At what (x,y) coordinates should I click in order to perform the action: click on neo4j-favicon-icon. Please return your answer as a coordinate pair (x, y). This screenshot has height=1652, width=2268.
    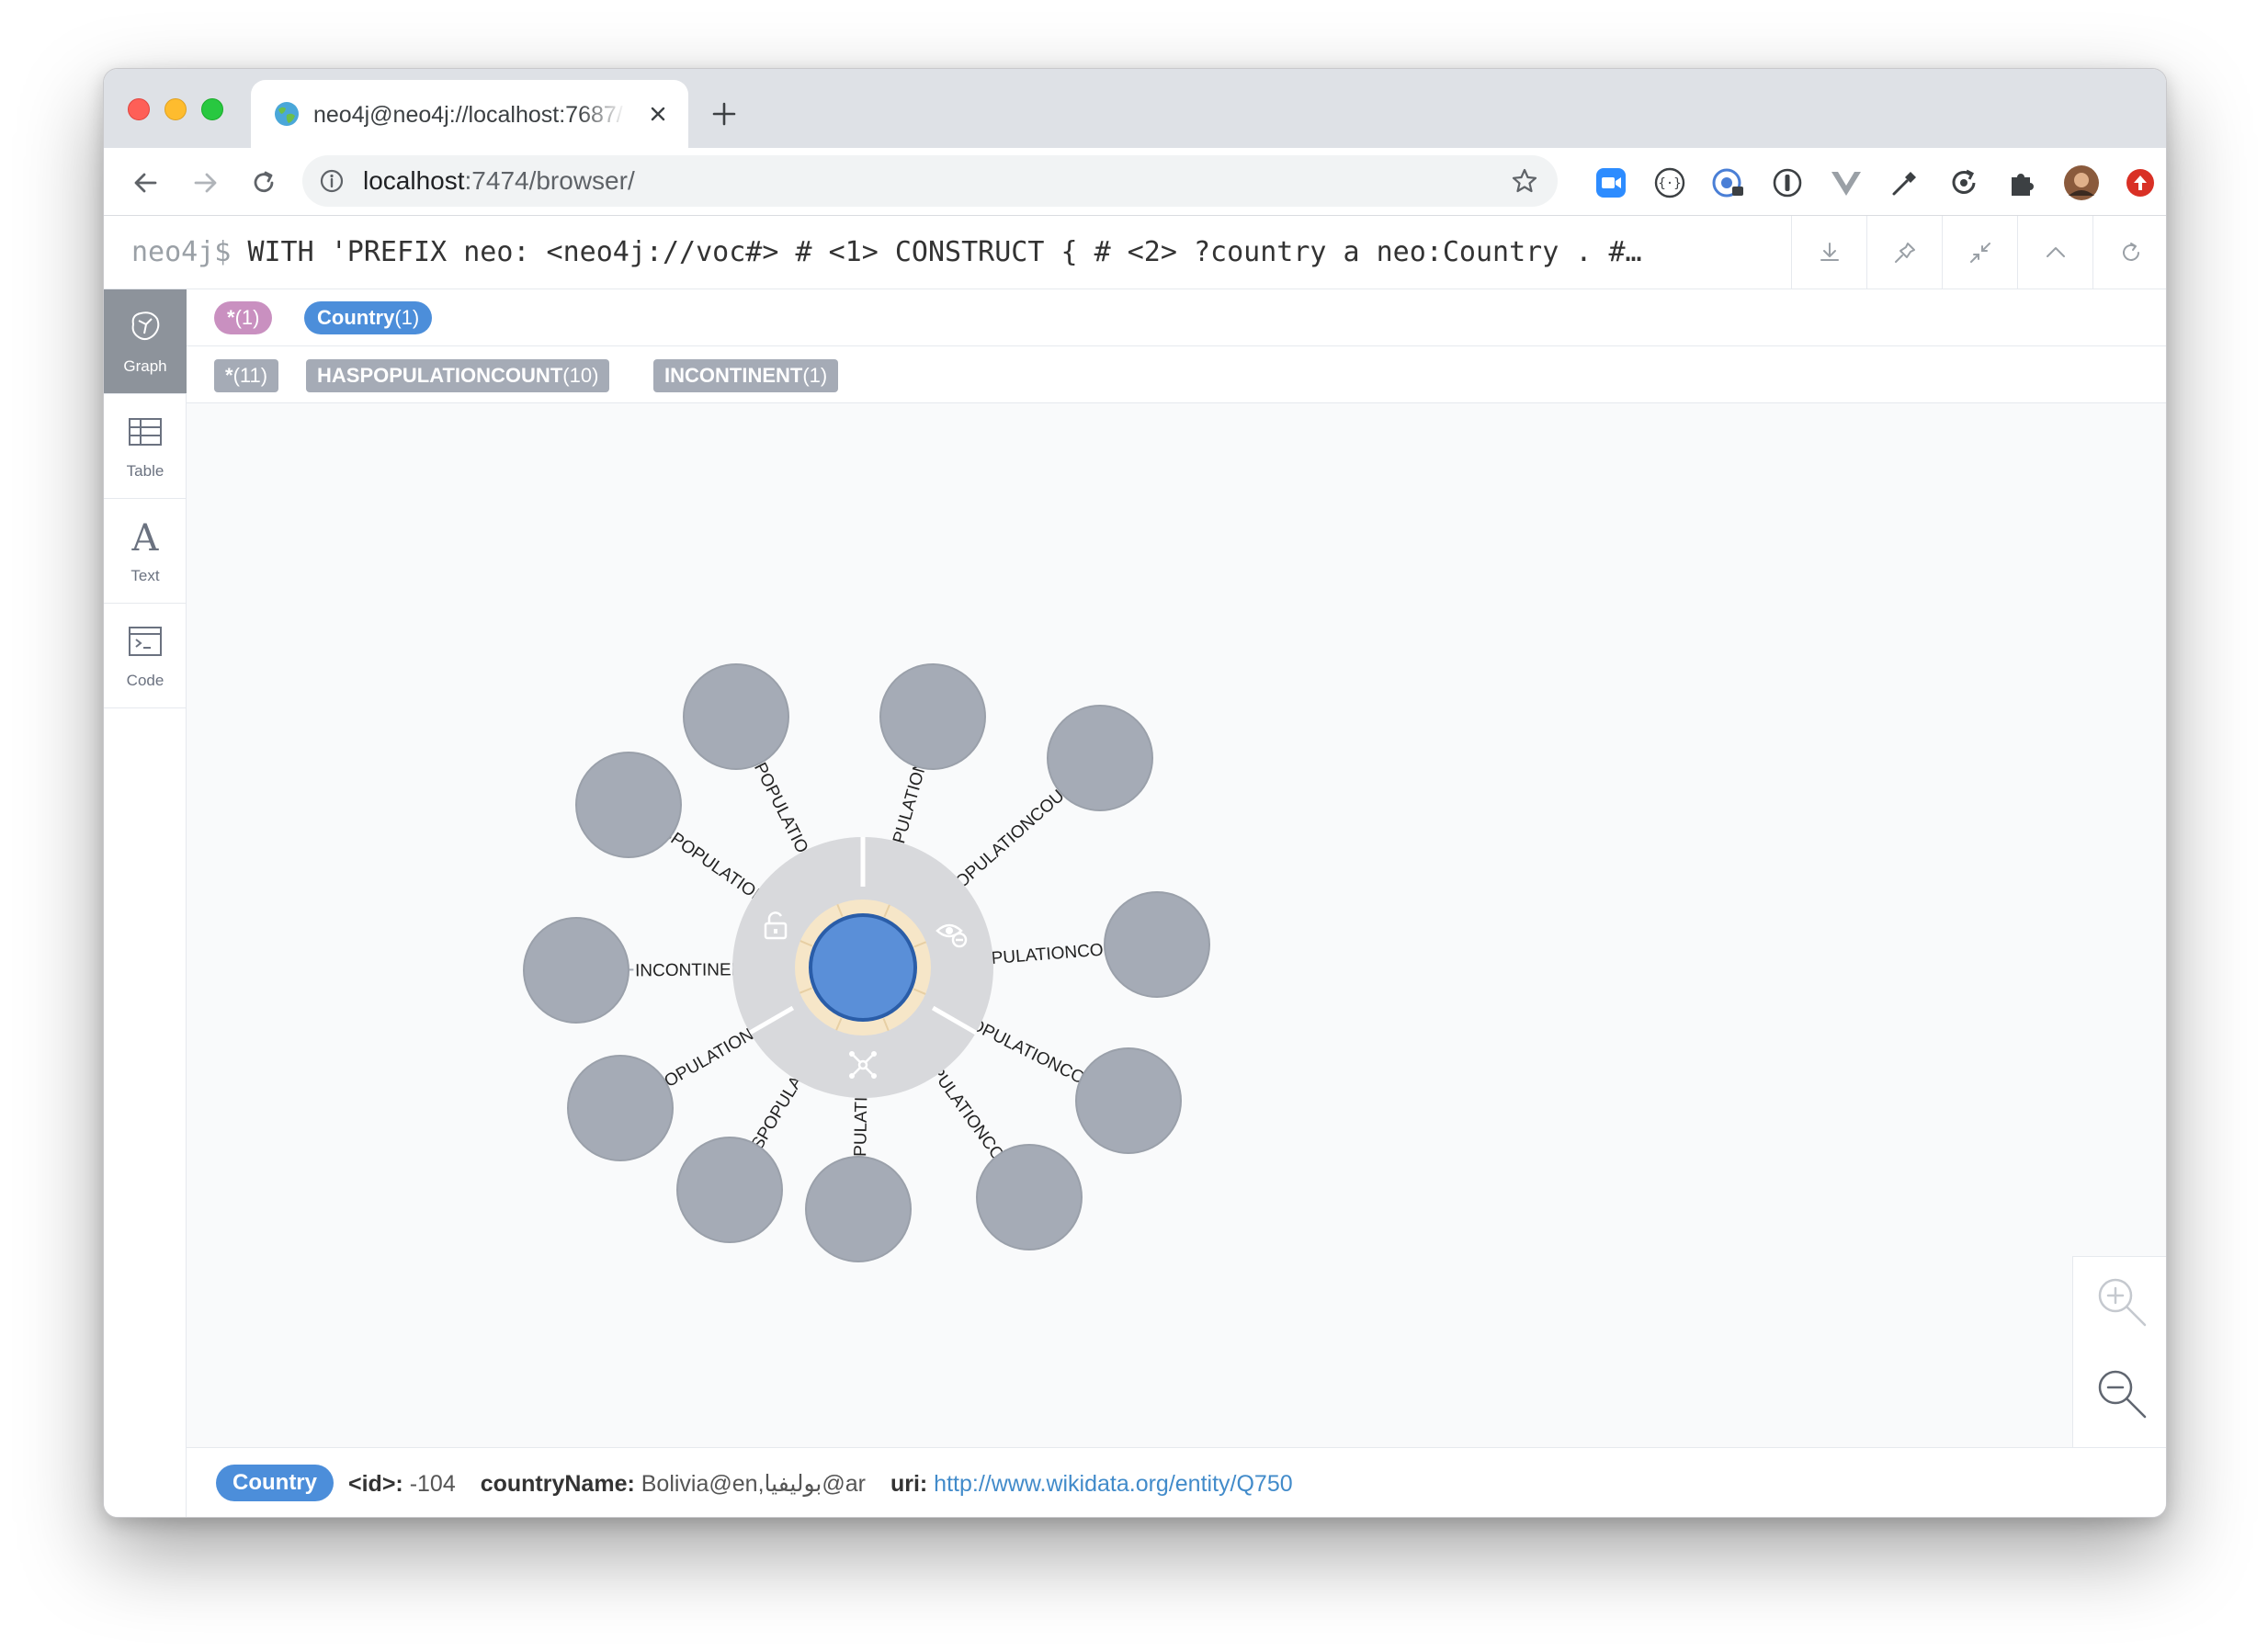
    Looking at the image, I should click on (287, 114).